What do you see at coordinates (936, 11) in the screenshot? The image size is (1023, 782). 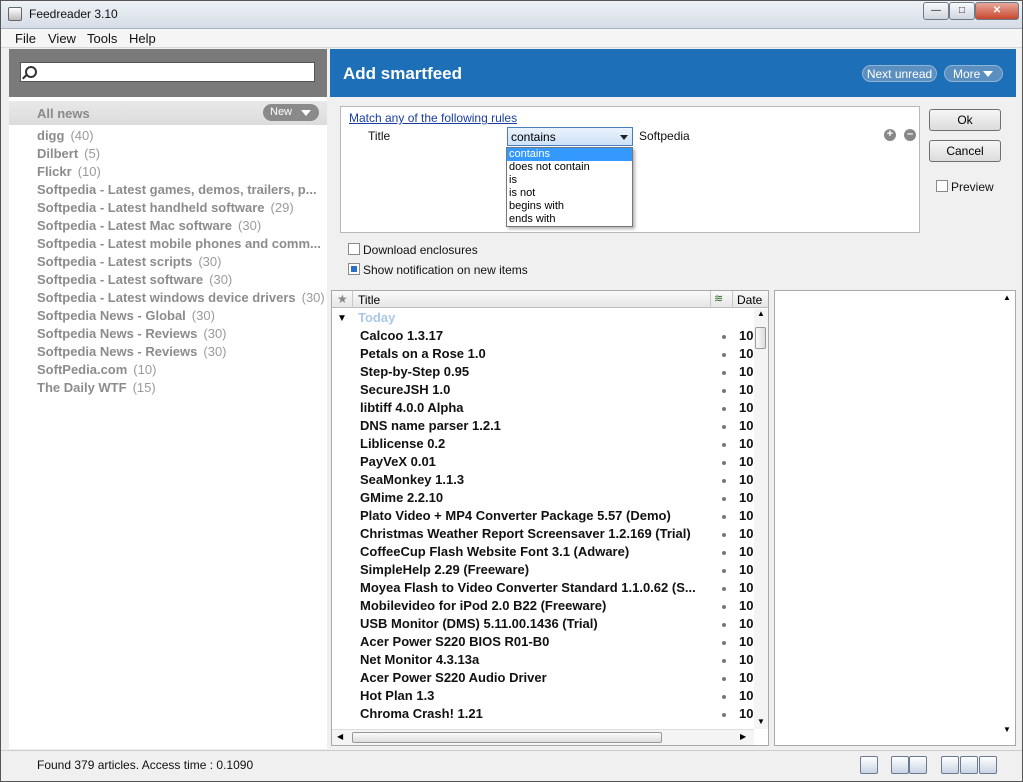 I see `minimize-button: —` at bounding box center [936, 11].